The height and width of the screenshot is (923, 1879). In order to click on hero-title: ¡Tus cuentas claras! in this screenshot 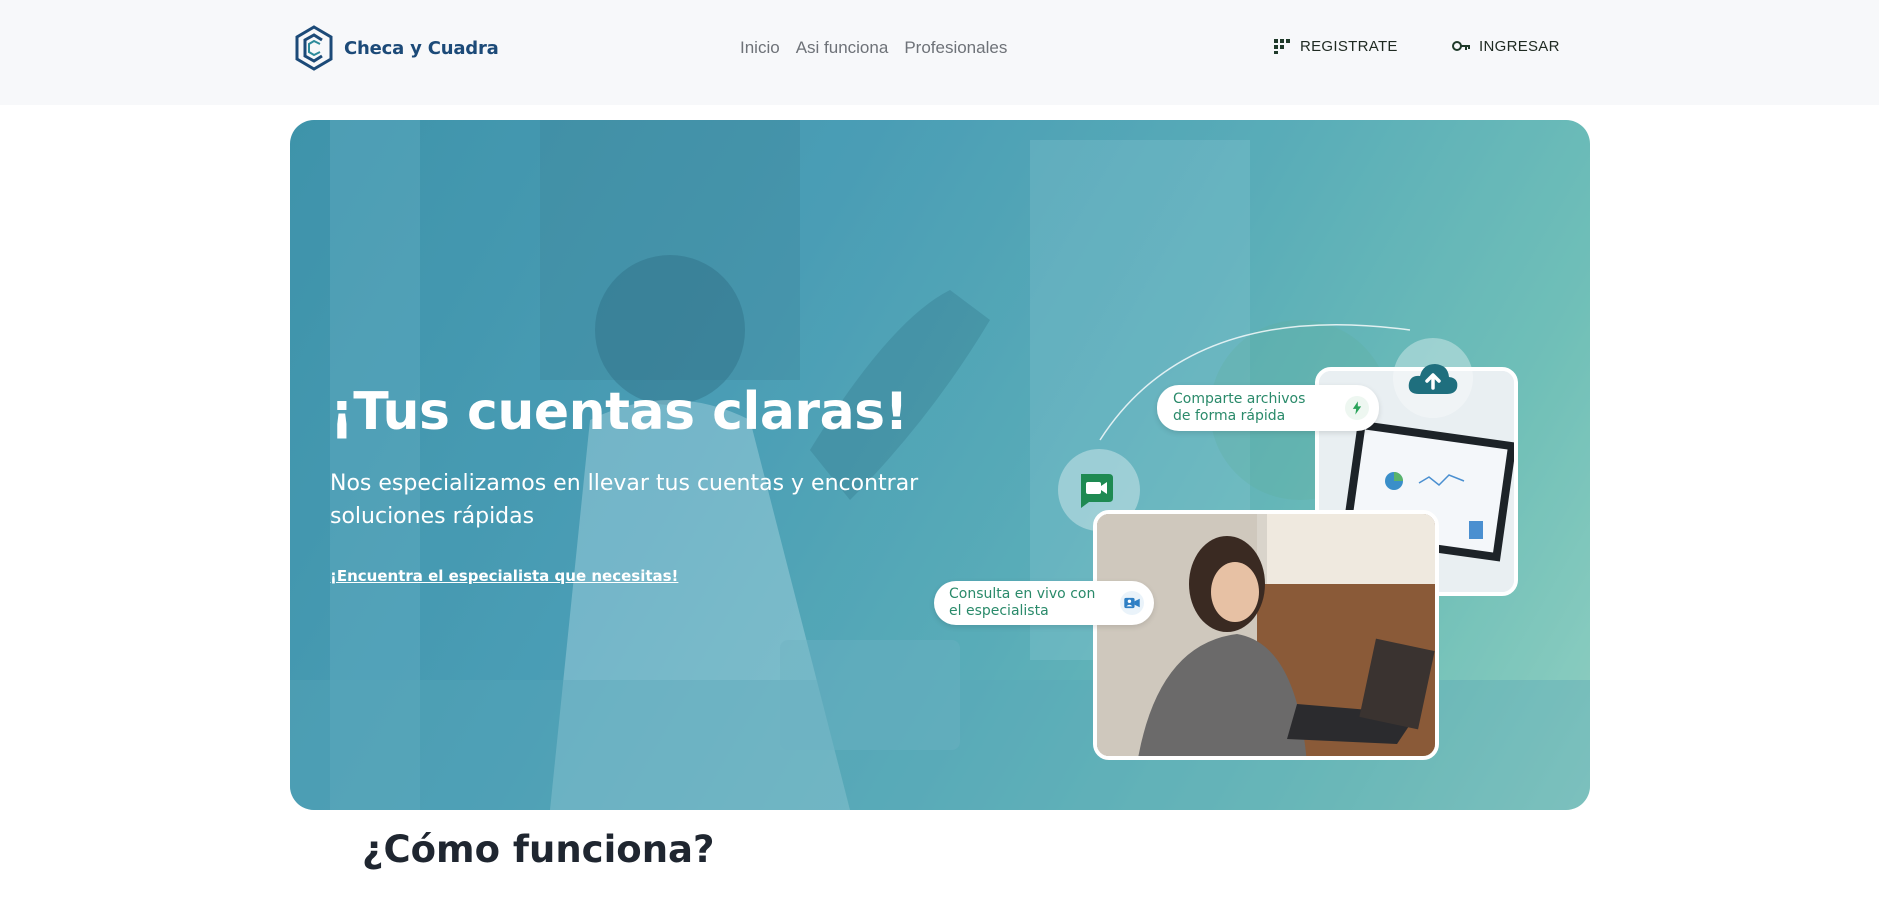, I will do `click(619, 412)`.